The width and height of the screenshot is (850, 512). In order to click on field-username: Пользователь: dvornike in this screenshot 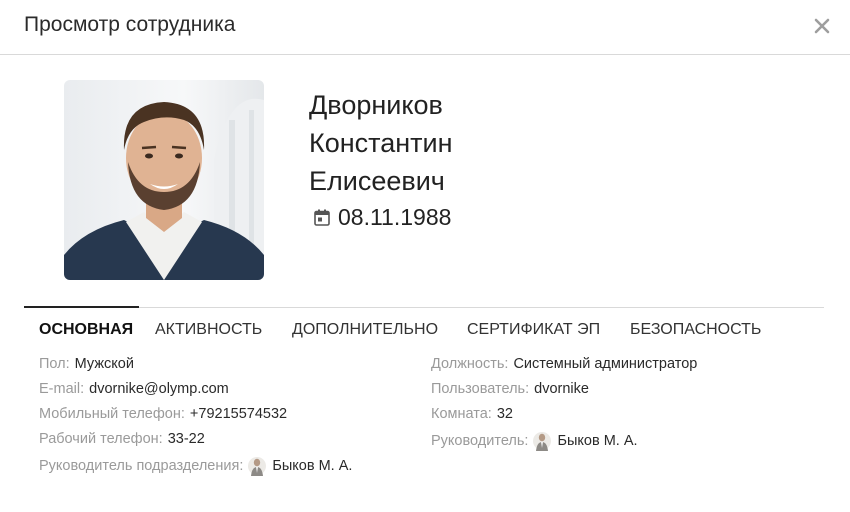, I will do `click(510, 389)`.